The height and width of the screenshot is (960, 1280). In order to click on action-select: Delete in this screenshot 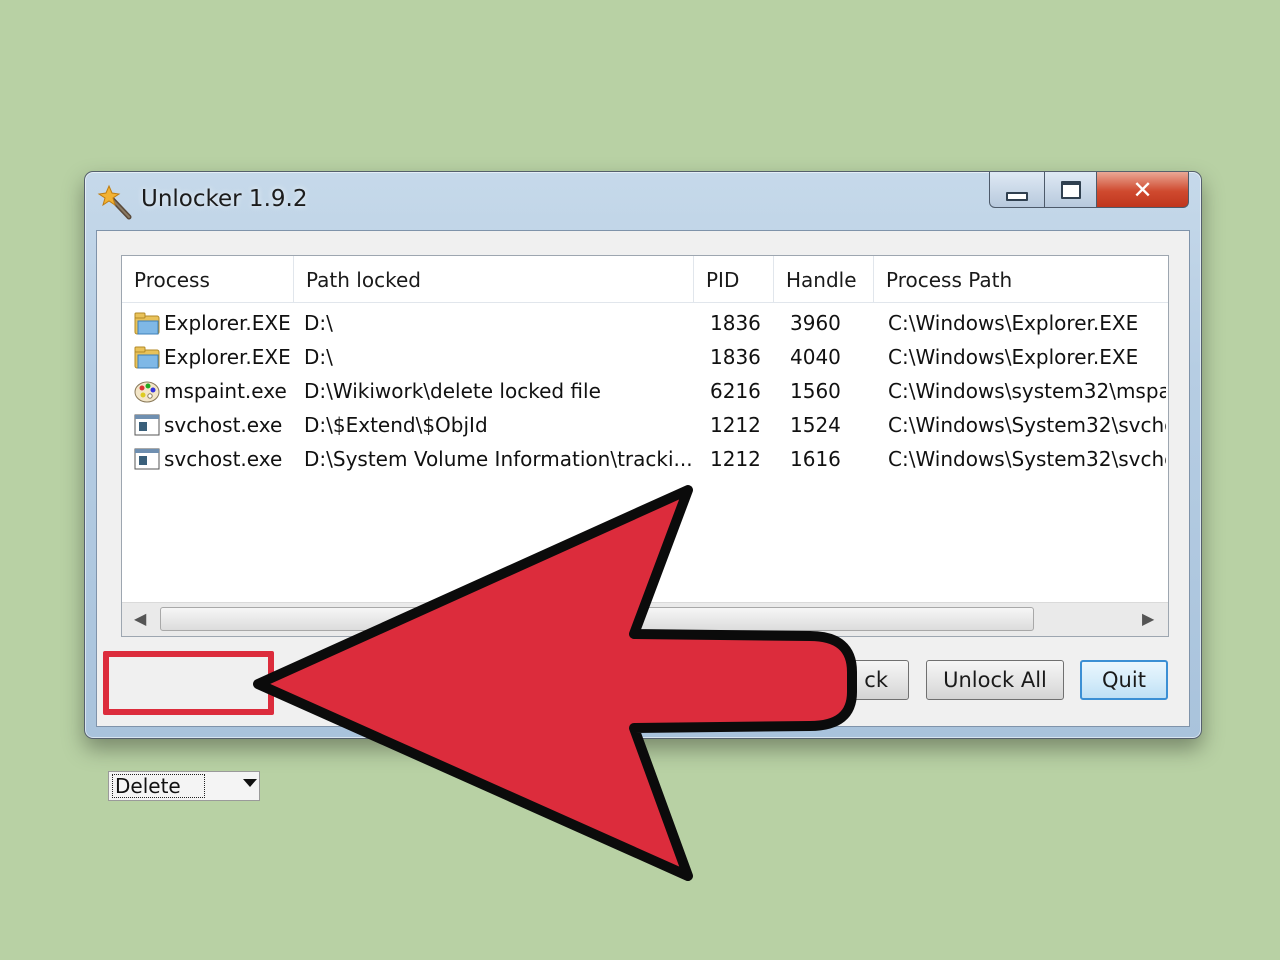, I will do `click(184, 786)`.